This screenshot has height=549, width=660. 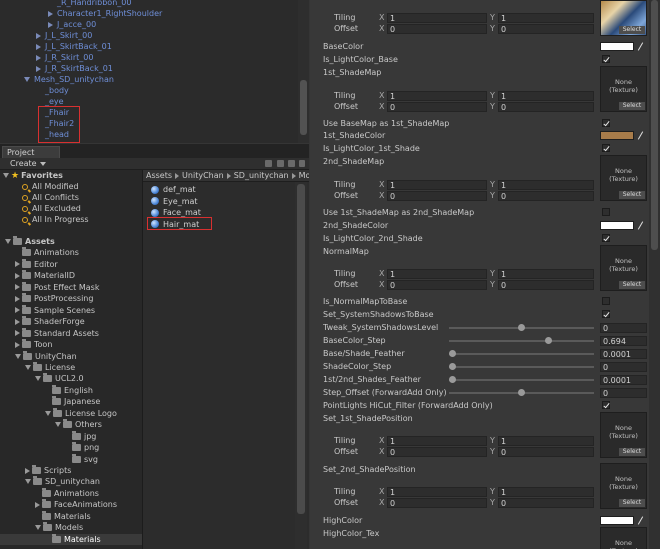 What do you see at coordinates (69, 390) in the screenshot?
I see `folder-item: English` at bounding box center [69, 390].